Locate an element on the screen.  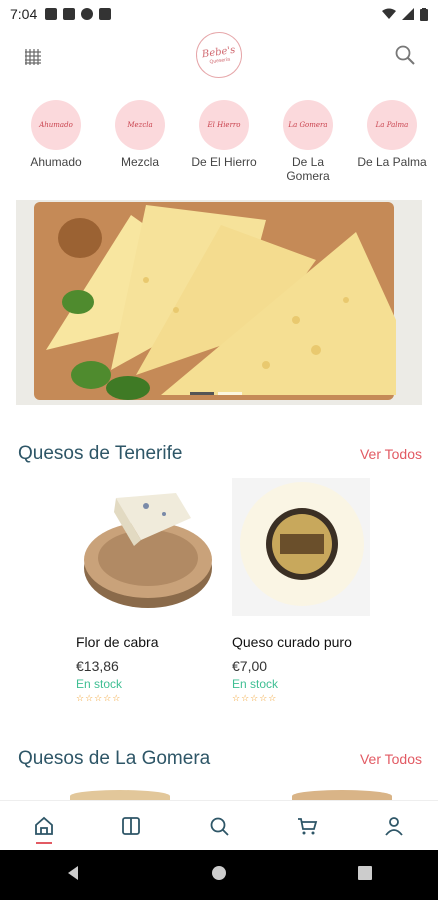
recents-button is located at coordinates (365, 875).